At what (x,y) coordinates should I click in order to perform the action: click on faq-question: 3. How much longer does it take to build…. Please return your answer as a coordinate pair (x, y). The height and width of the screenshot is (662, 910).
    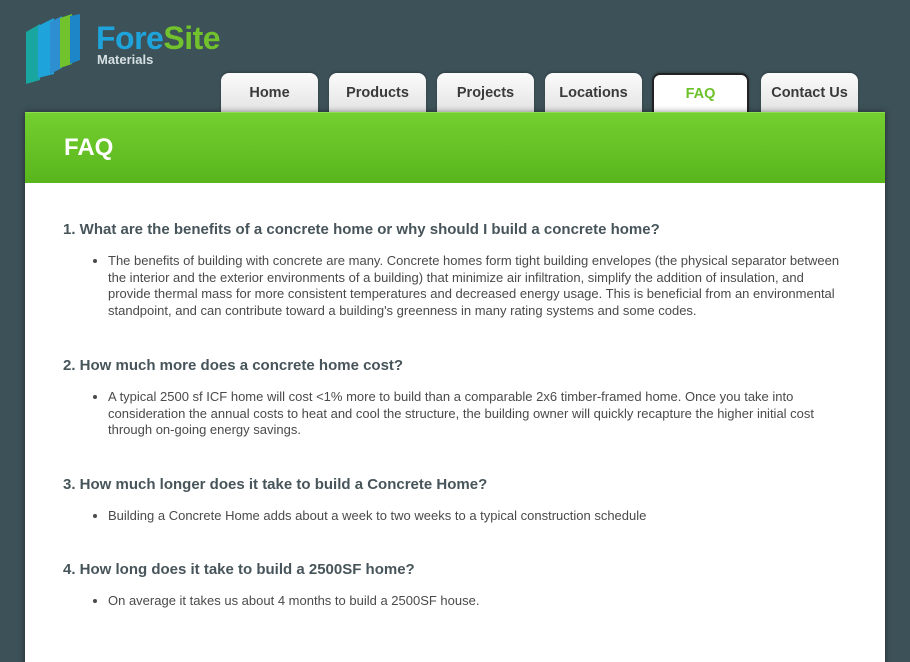
    Looking at the image, I should click on (275, 484).